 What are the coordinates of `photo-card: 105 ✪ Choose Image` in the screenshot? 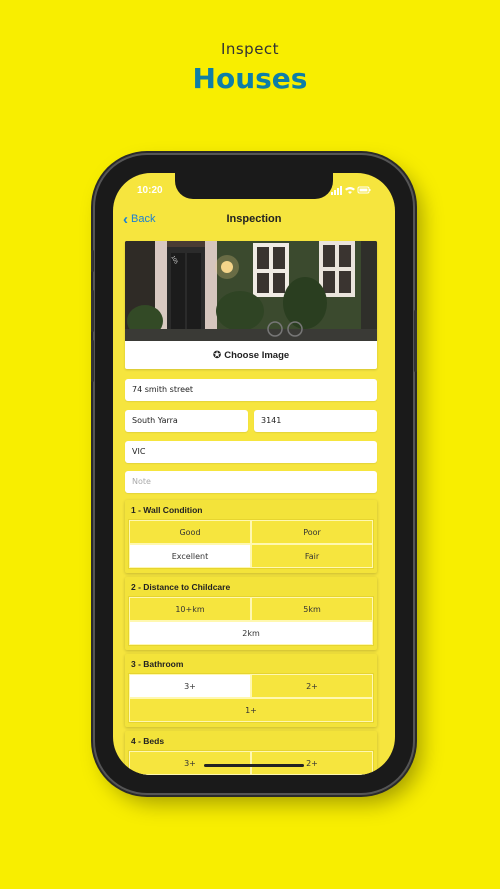 It's located at (251, 305).